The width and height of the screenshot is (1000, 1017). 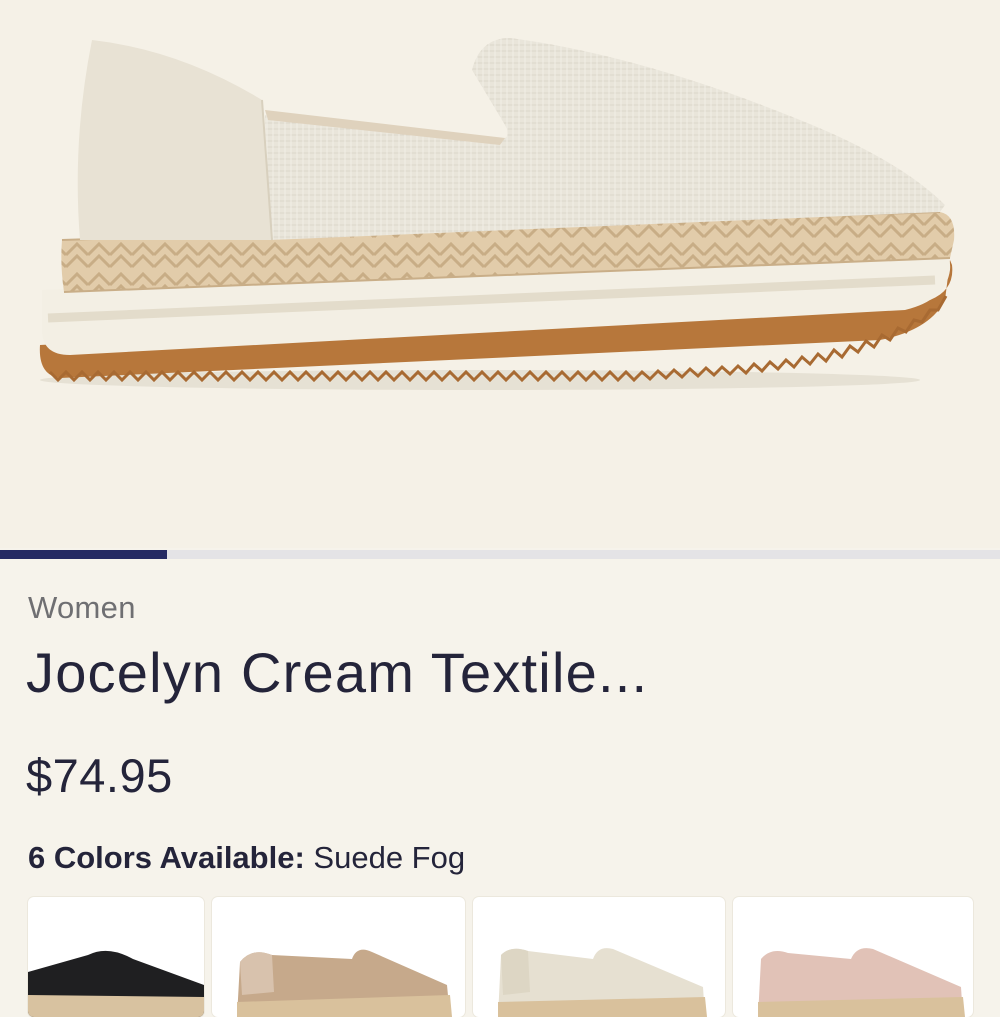 What do you see at coordinates (500, 554) in the screenshot?
I see `gallery-progress-track` at bounding box center [500, 554].